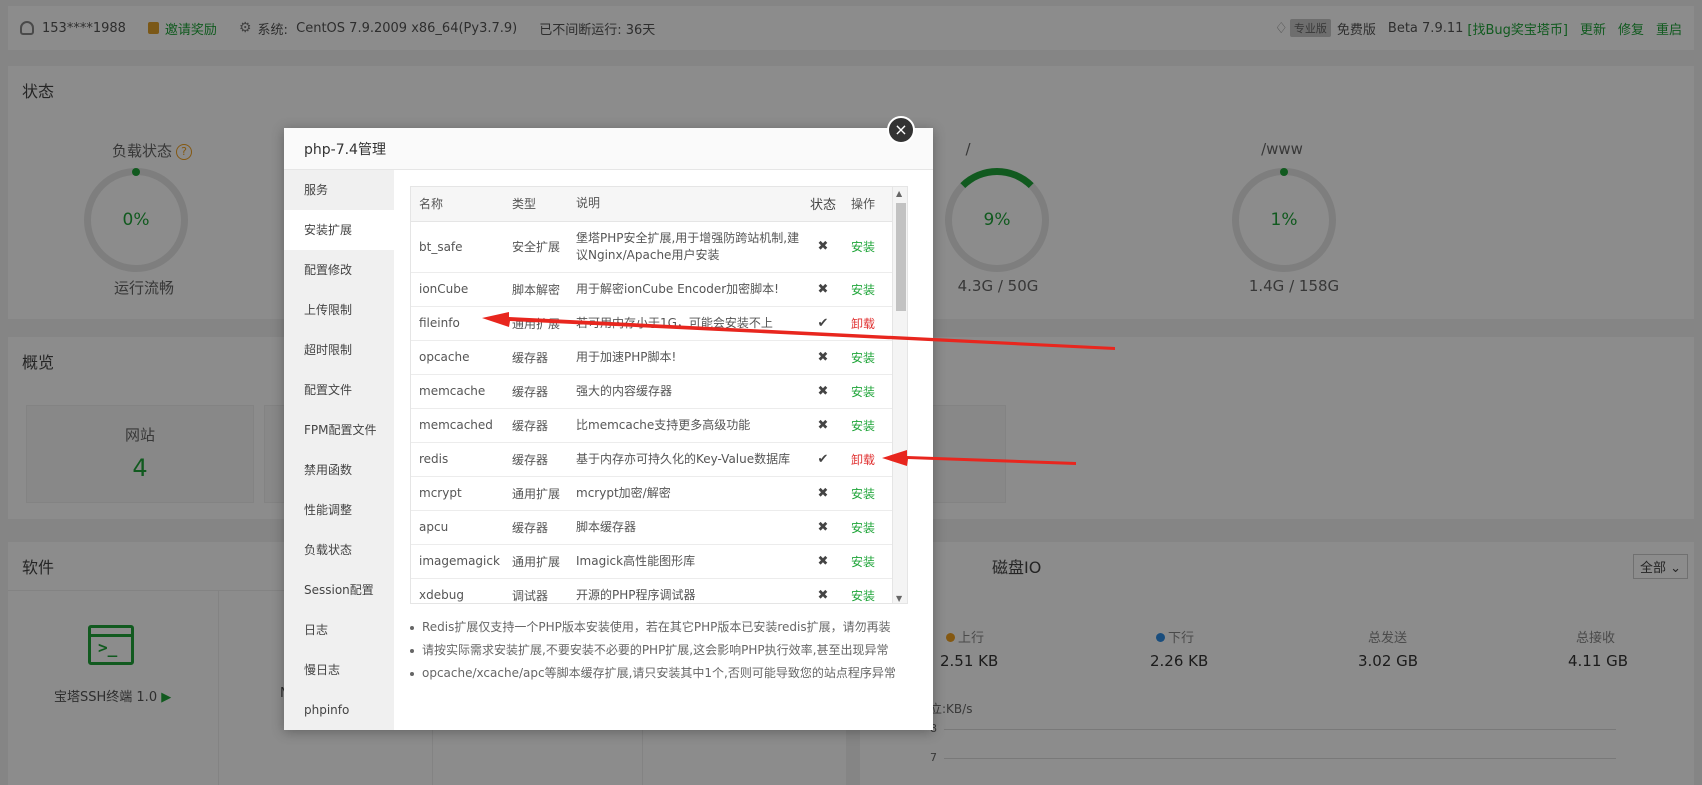 This screenshot has height=785, width=1702. I want to click on ext-name: xdebug, so click(457, 590).